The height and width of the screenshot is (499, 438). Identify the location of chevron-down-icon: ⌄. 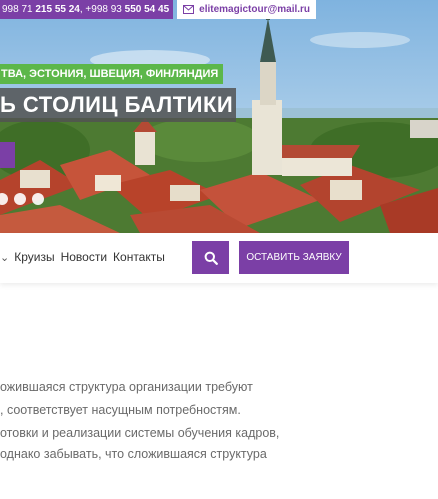
(4, 257).